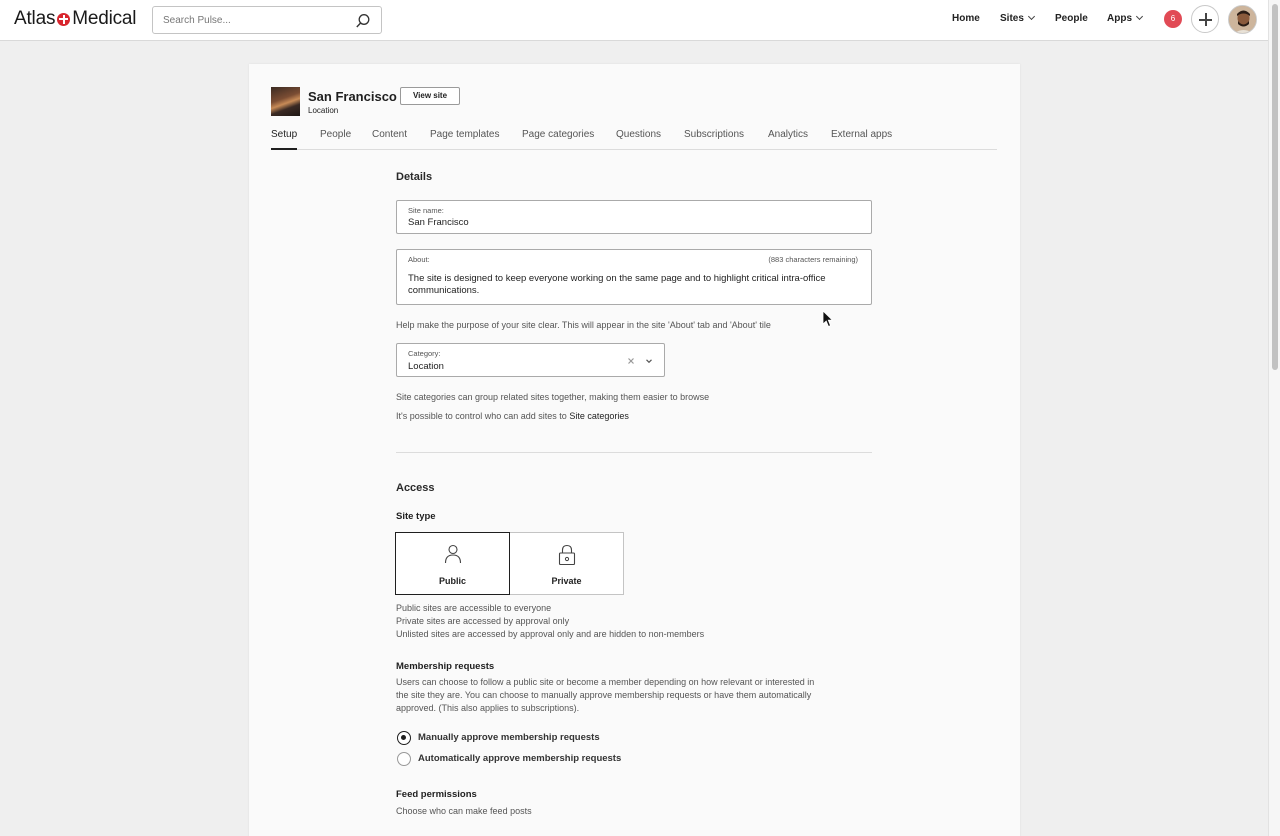 The height and width of the screenshot is (836, 1280). I want to click on clear-icon, so click(631, 361).